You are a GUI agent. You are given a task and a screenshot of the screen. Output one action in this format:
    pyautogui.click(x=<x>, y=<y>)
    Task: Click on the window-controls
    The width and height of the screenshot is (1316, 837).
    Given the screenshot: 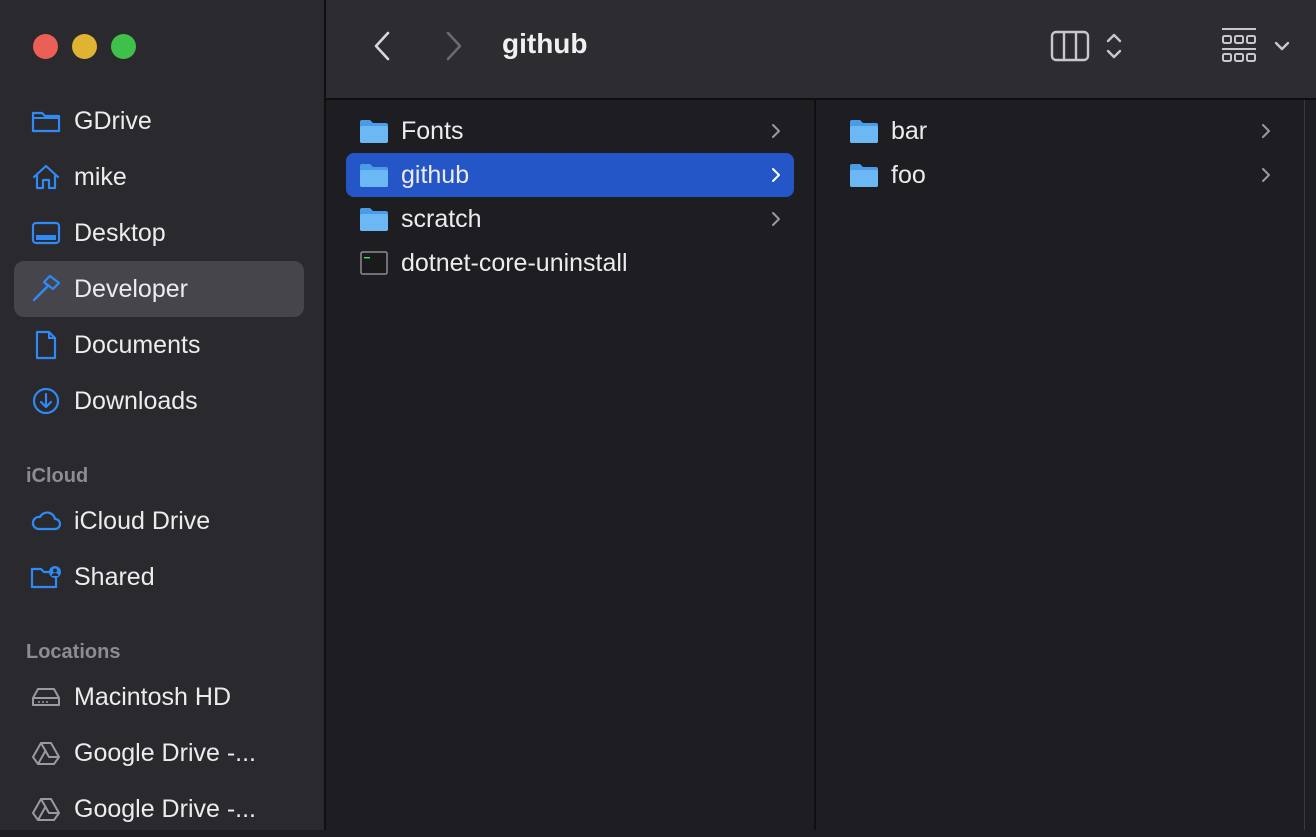 What is the action you would take?
    pyautogui.click(x=84, y=46)
    